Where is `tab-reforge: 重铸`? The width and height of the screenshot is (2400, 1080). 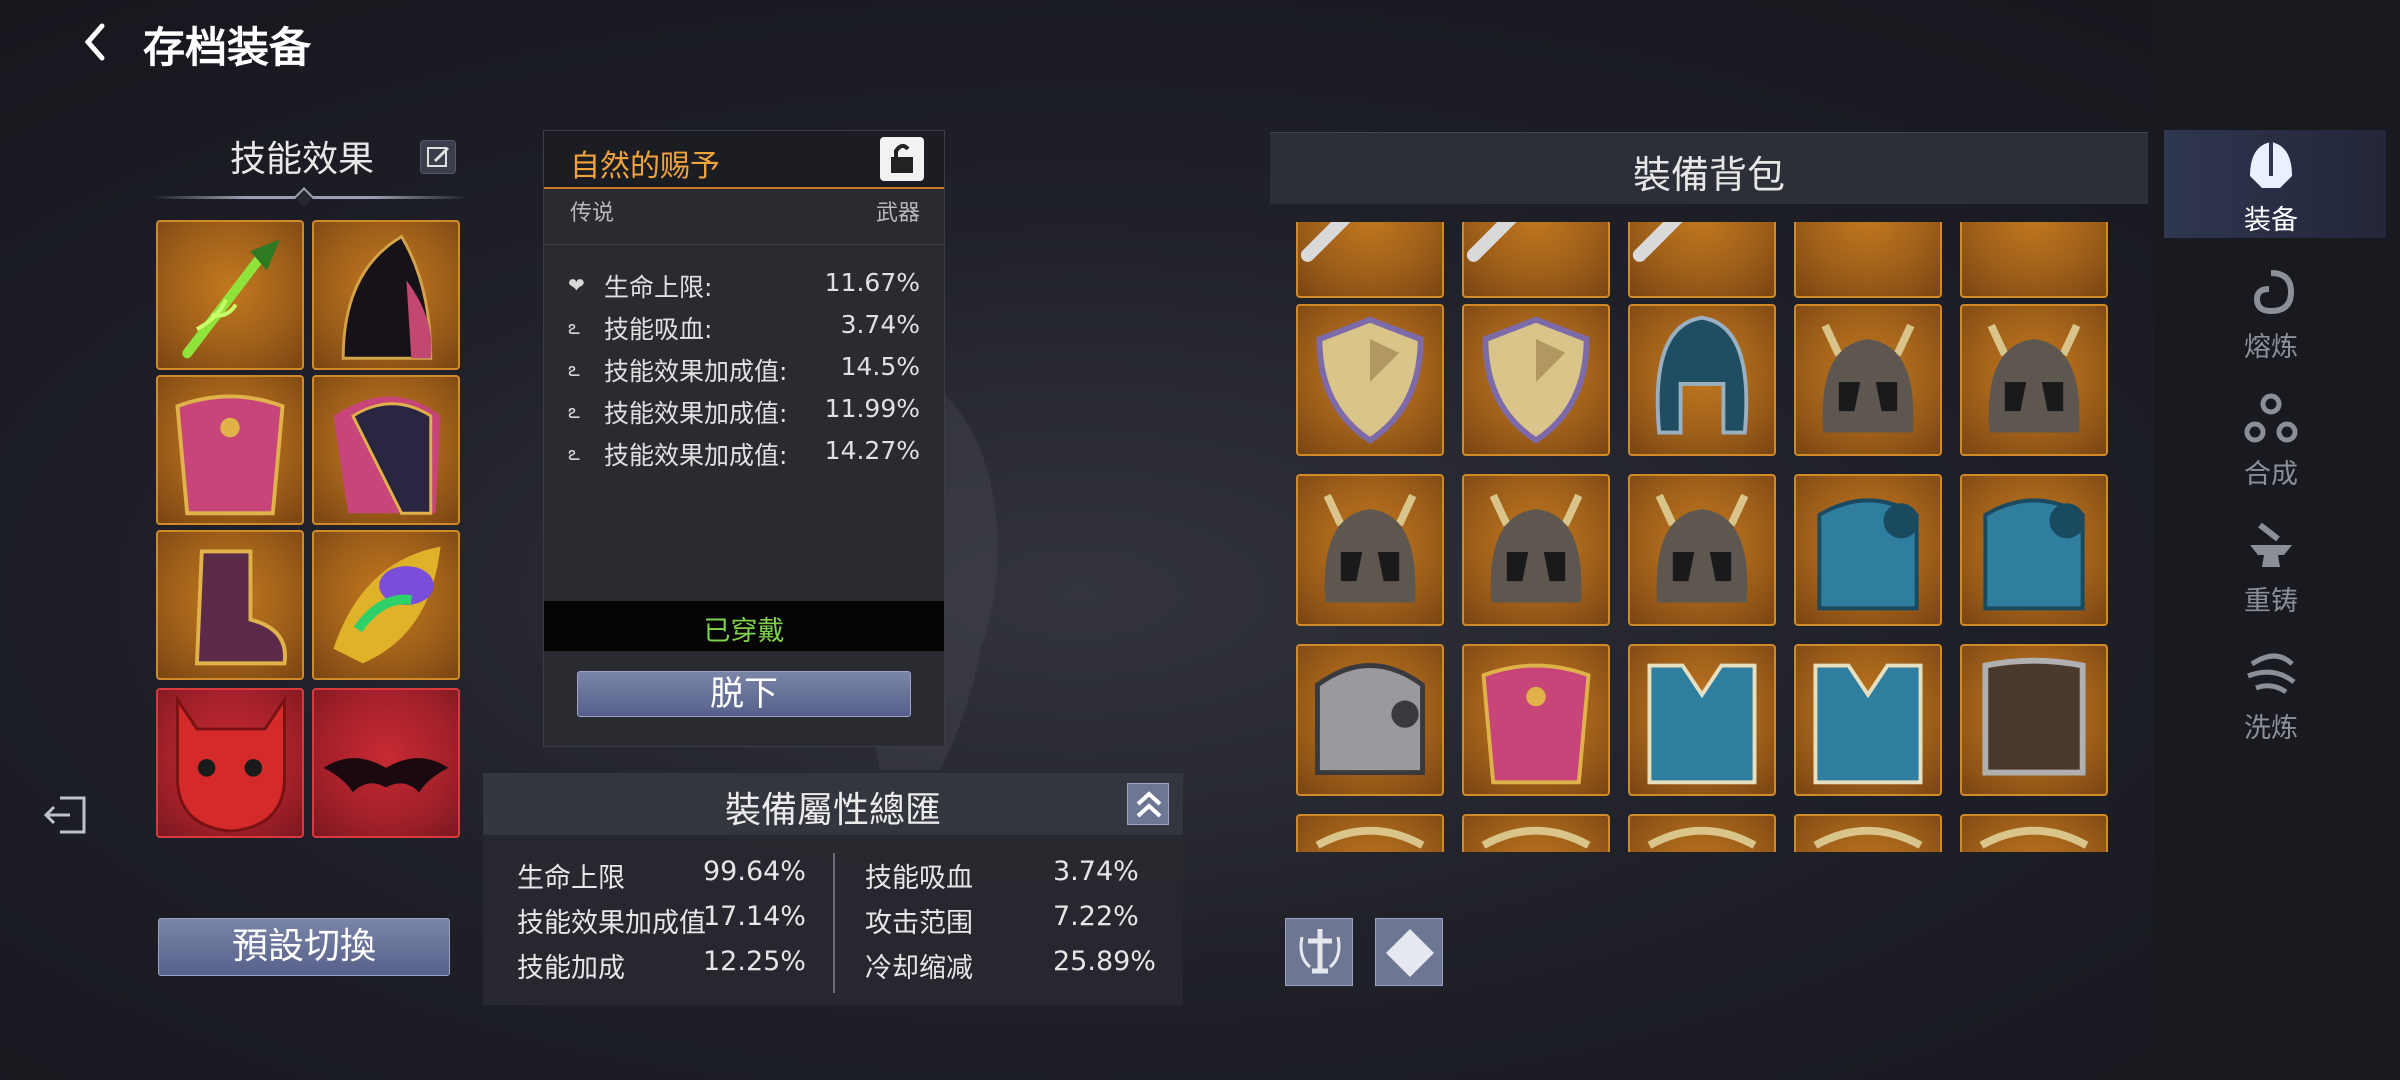 tab-reforge: 重铸 is located at coordinates (2275, 565).